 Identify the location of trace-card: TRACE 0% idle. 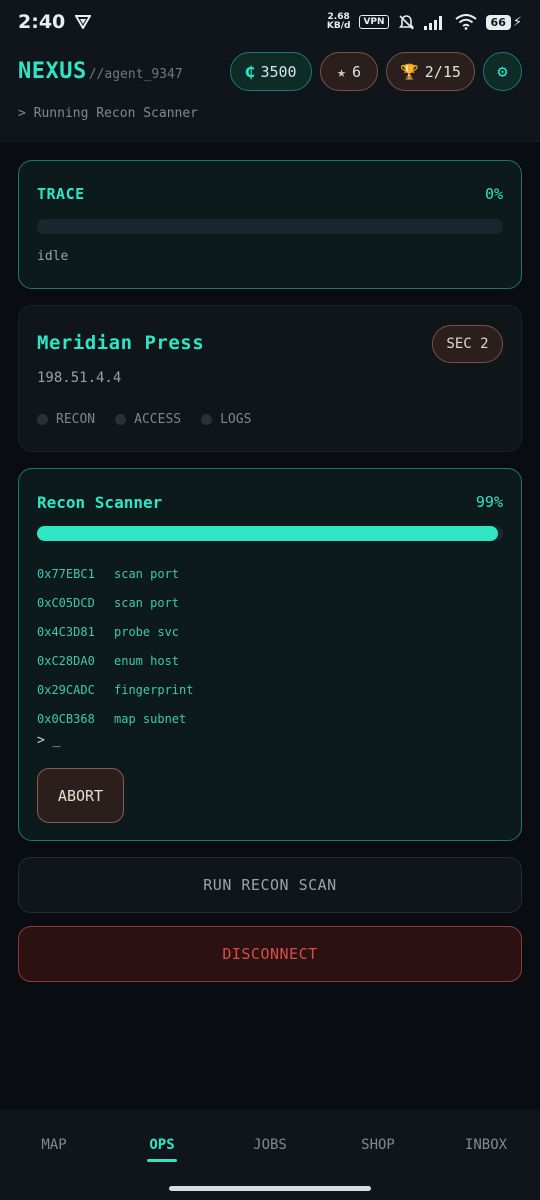
(270, 224).